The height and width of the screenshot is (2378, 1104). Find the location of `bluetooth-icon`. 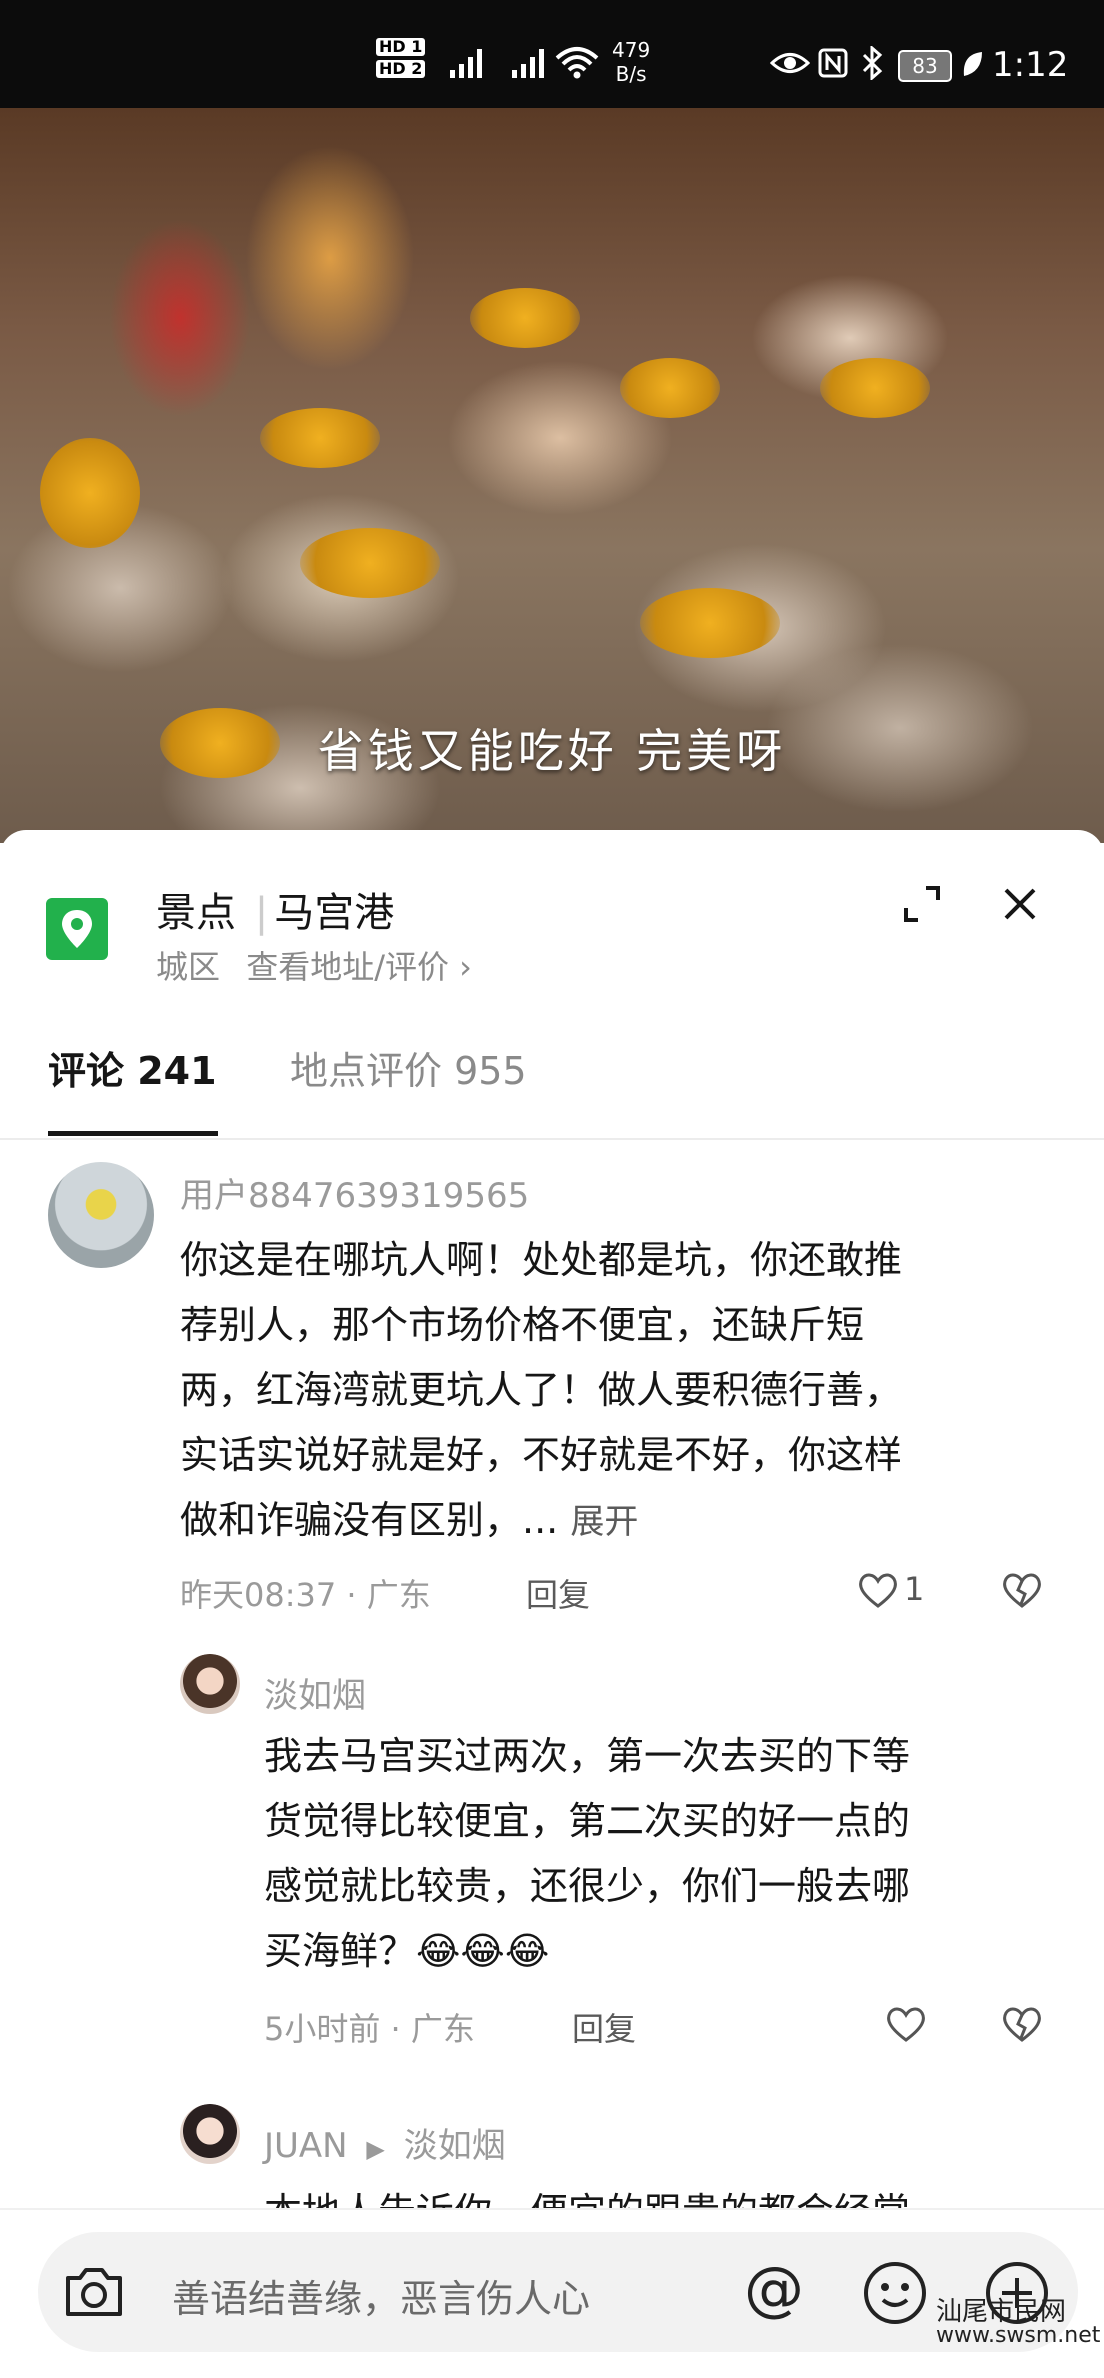

bluetooth-icon is located at coordinates (872, 63).